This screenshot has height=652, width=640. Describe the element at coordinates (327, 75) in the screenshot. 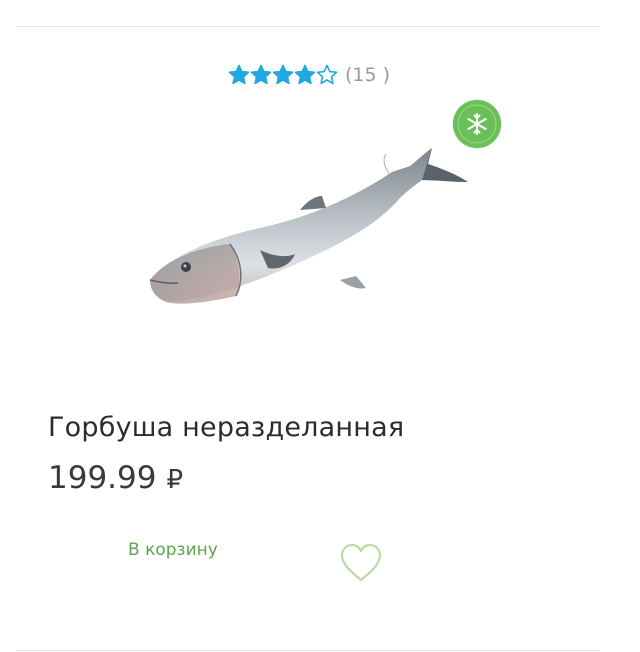

I see `star-outline-icon` at that location.